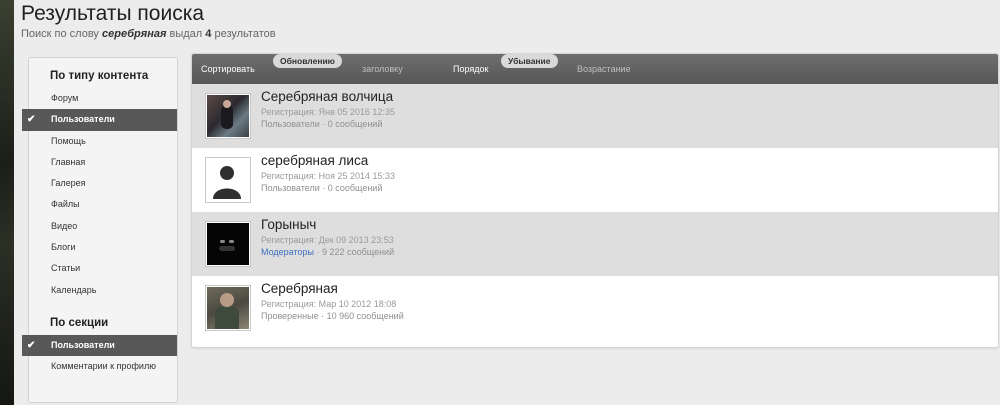 Image resolution: width=1000 pixels, height=405 pixels. What do you see at coordinates (134, 34) in the screenshot?
I see `search-query: серебряная` at bounding box center [134, 34].